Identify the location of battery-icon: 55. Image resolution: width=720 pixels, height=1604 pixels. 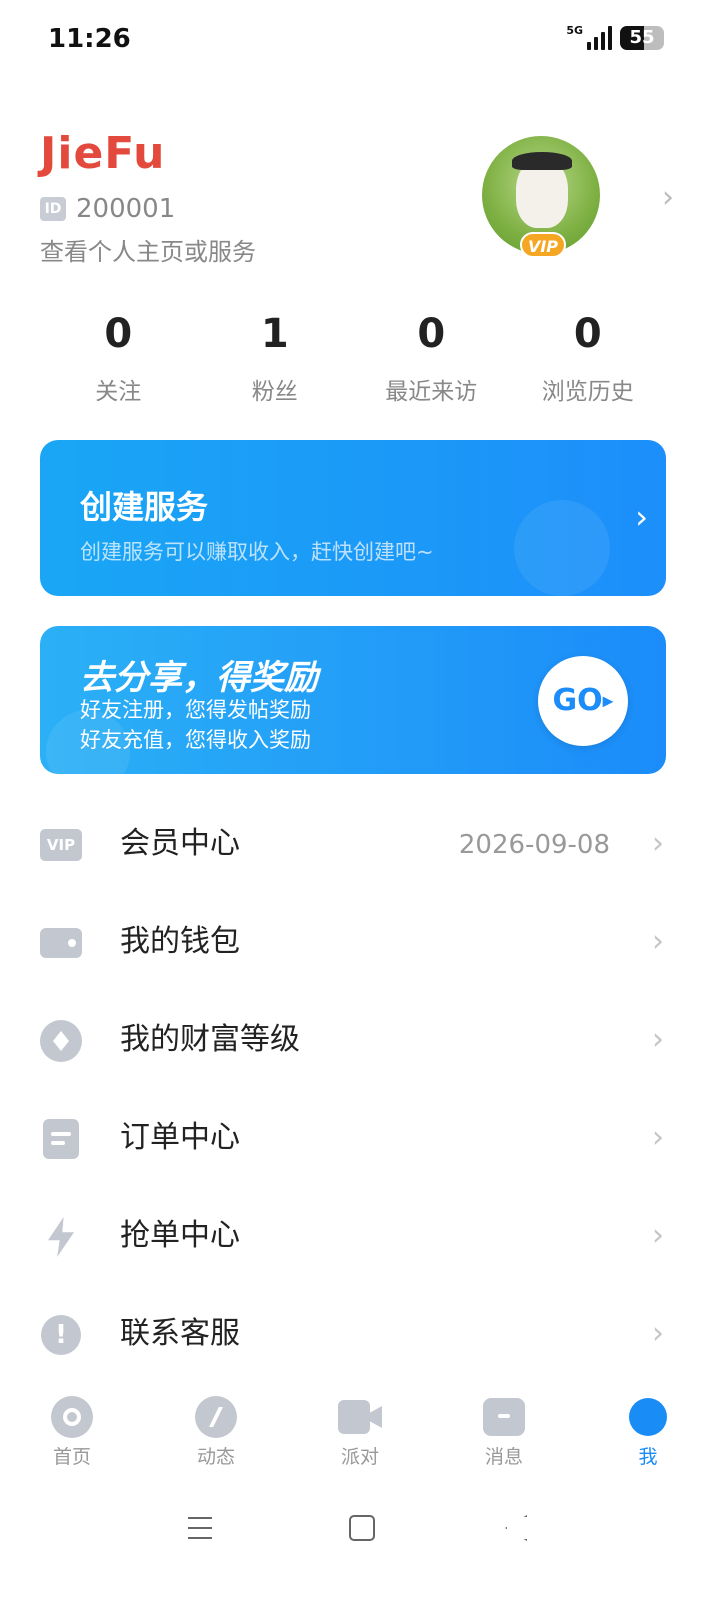
(642, 38).